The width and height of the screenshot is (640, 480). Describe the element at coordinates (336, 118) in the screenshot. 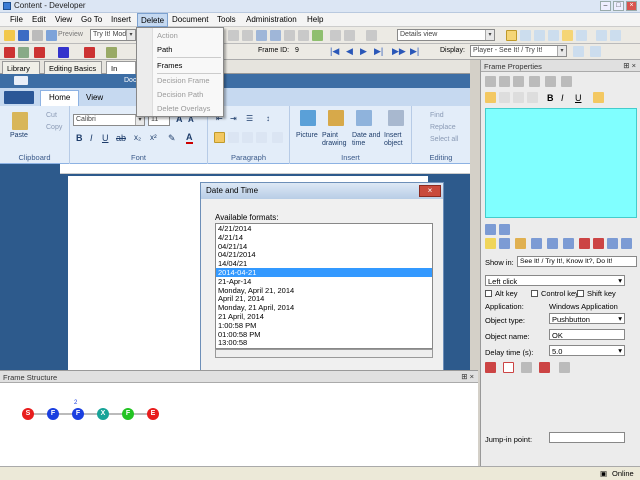

I see `paint-icon` at that location.